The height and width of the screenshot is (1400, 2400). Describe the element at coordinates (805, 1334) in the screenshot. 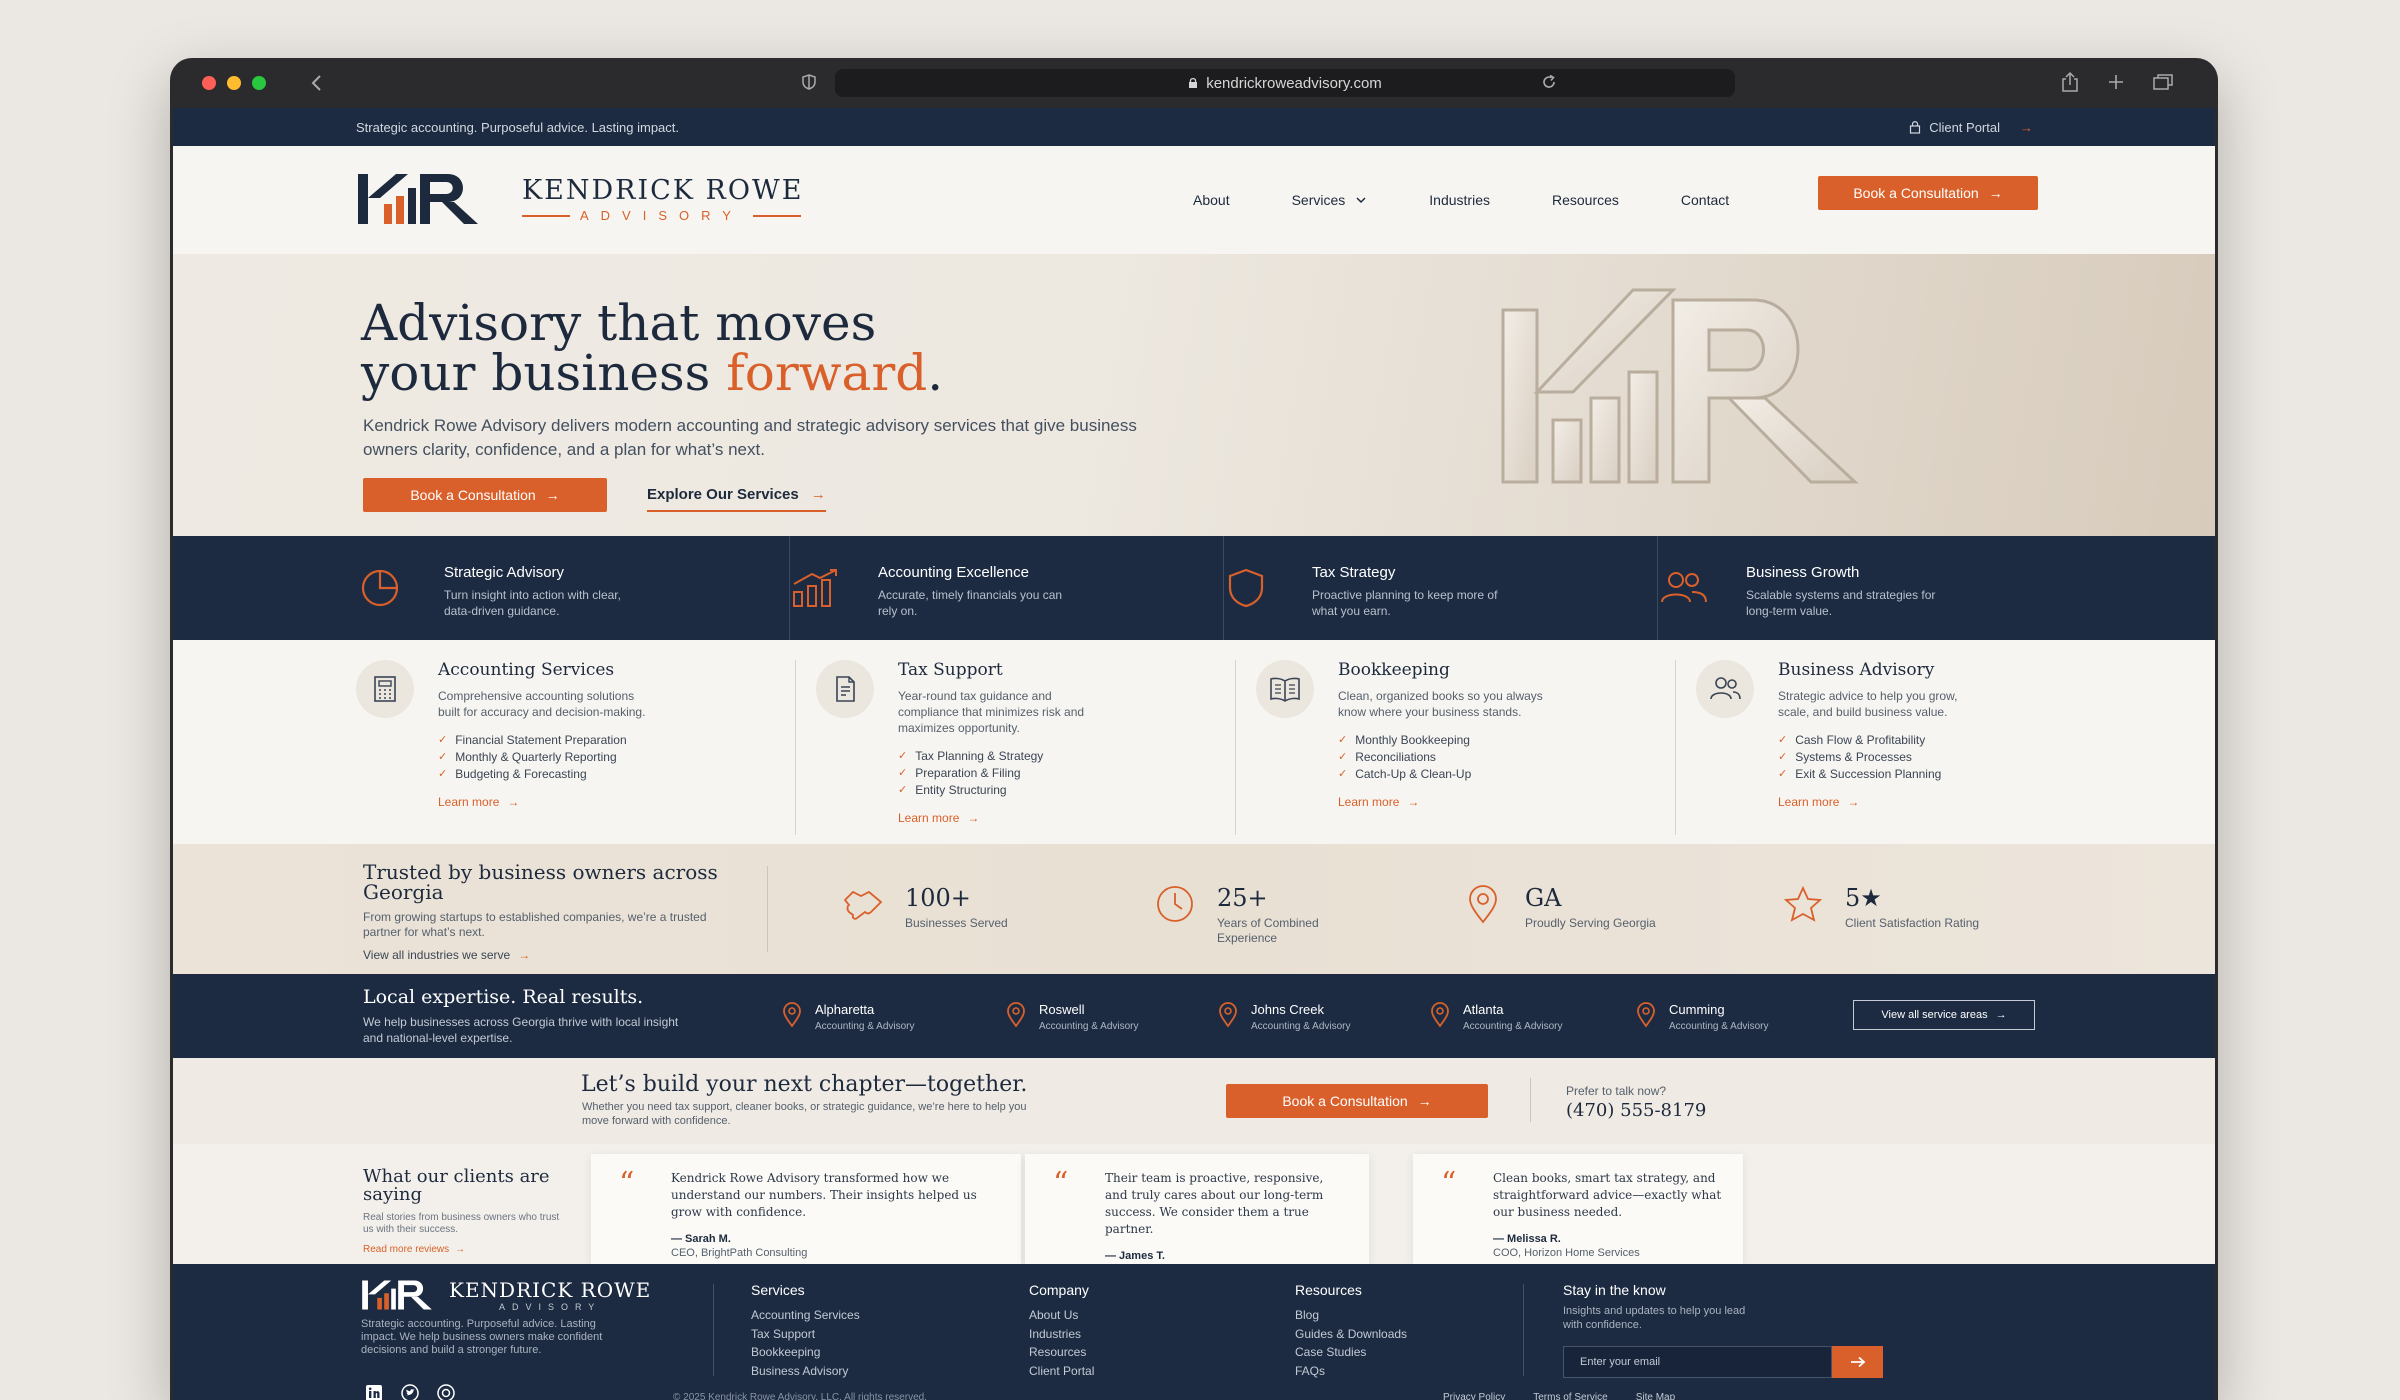

I see `footer-link: Tax Support` at that location.